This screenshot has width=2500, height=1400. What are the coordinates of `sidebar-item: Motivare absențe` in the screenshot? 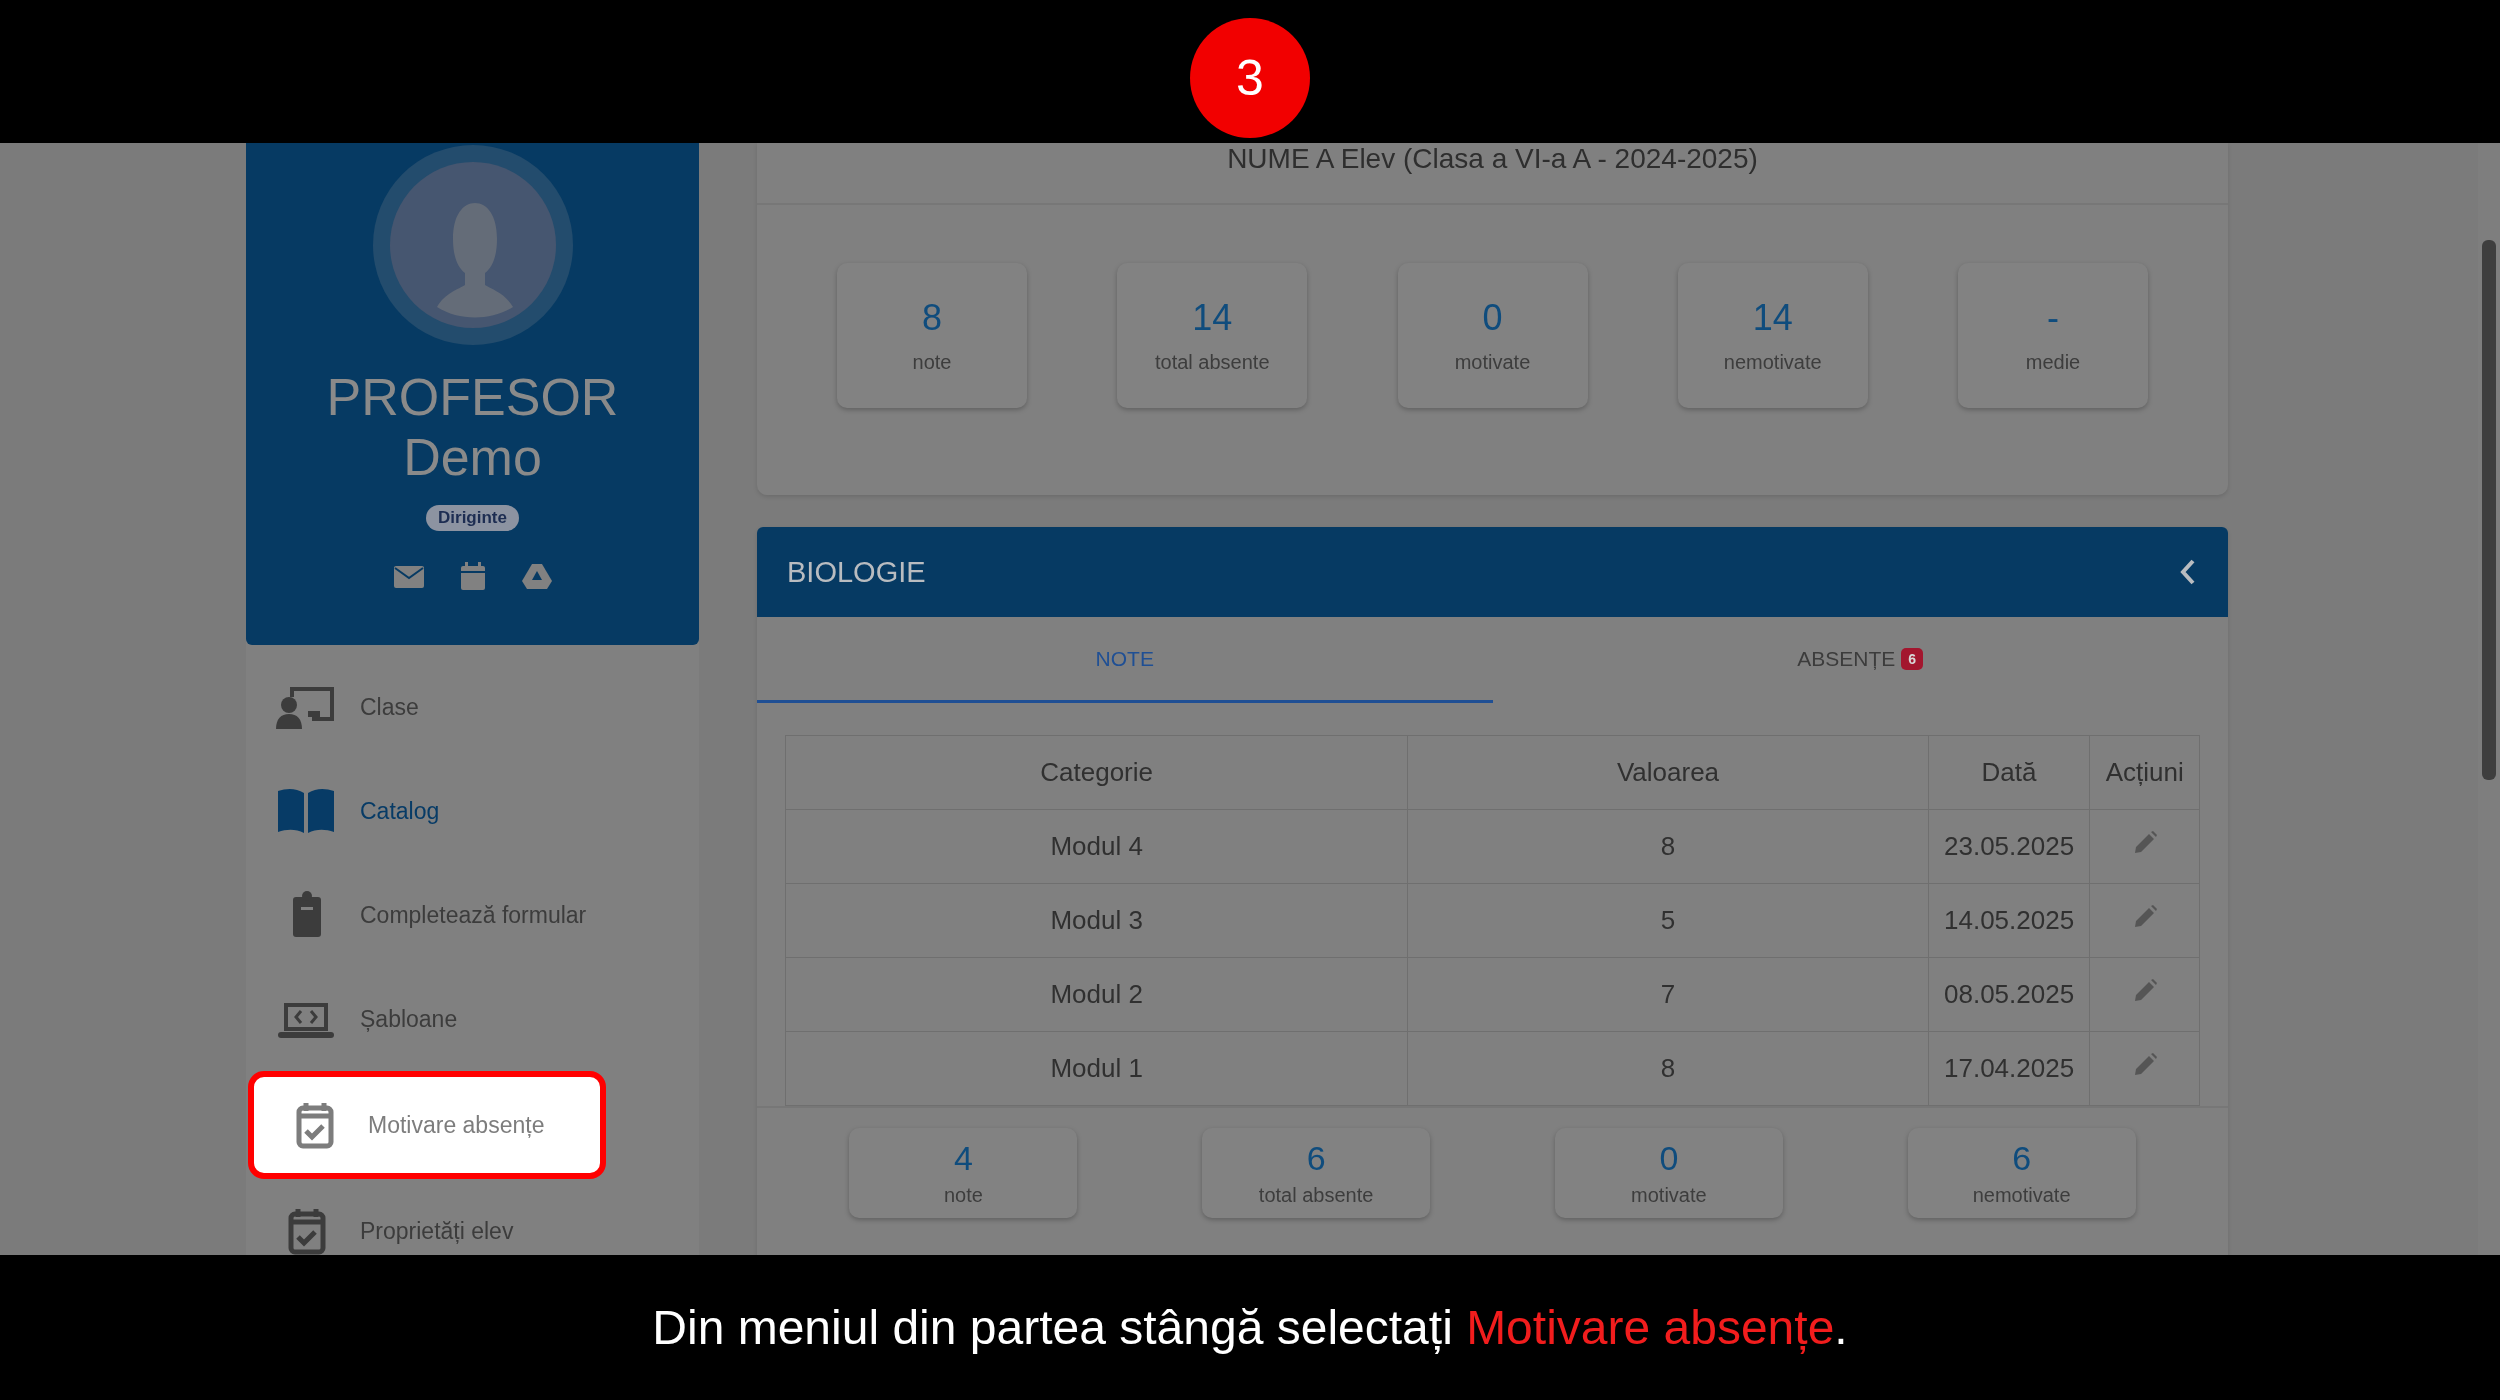 It's located at (427, 1125).